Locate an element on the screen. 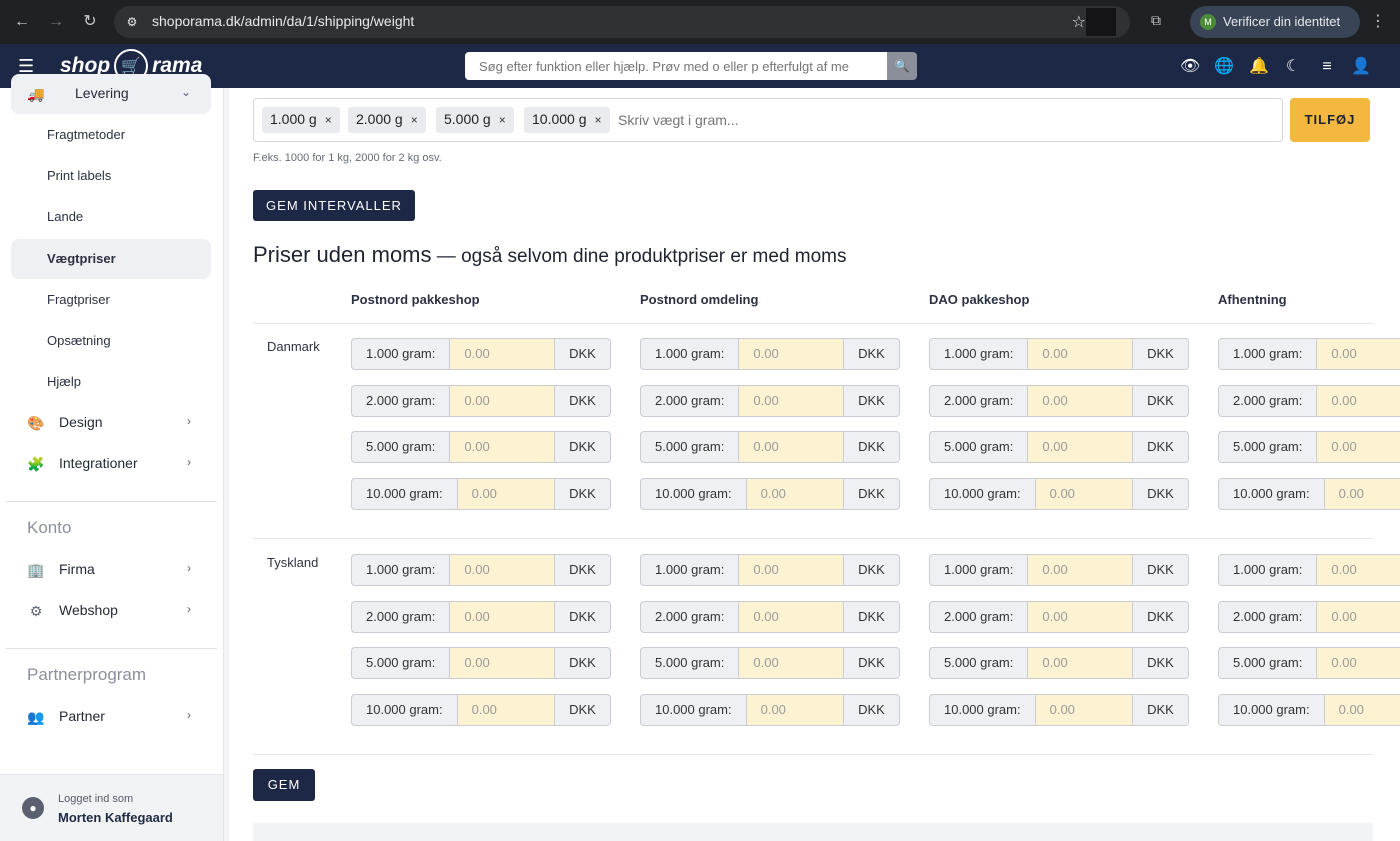 This screenshot has width=1400, height=841. verify-identity-button: M Verificer din identitet is located at coordinates (1275, 22).